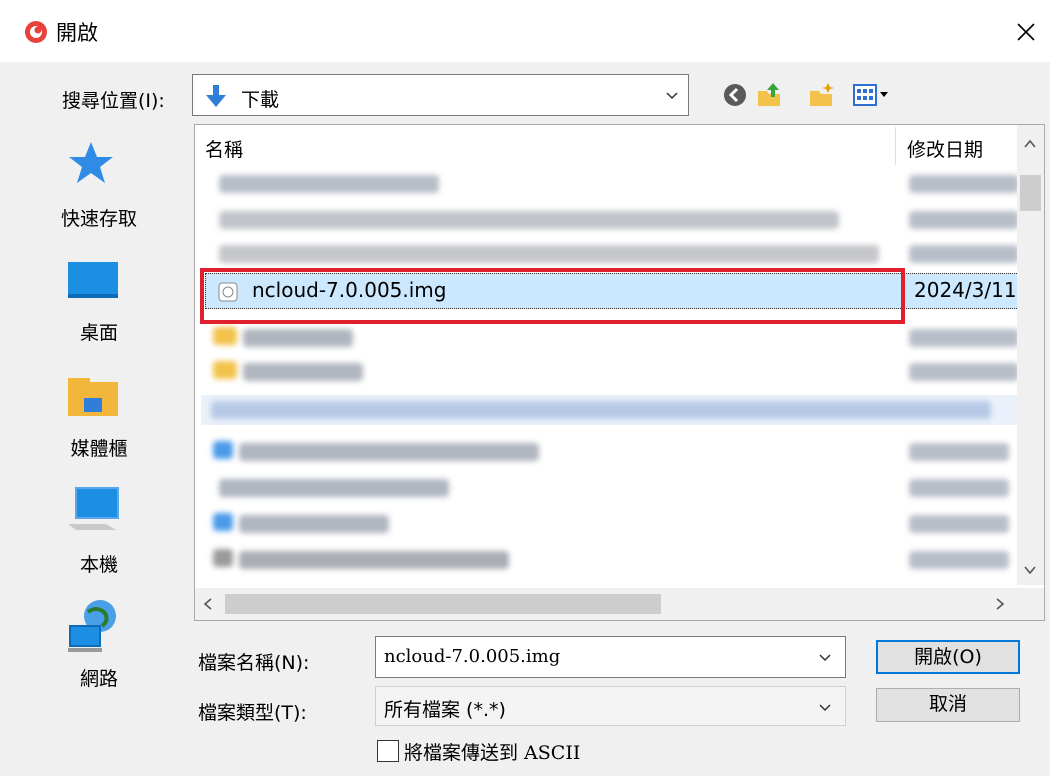  What do you see at coordinates (1030, 355) in the screenshot?
I see `vertical-scrollbar` at bounding box center [1030, 355].